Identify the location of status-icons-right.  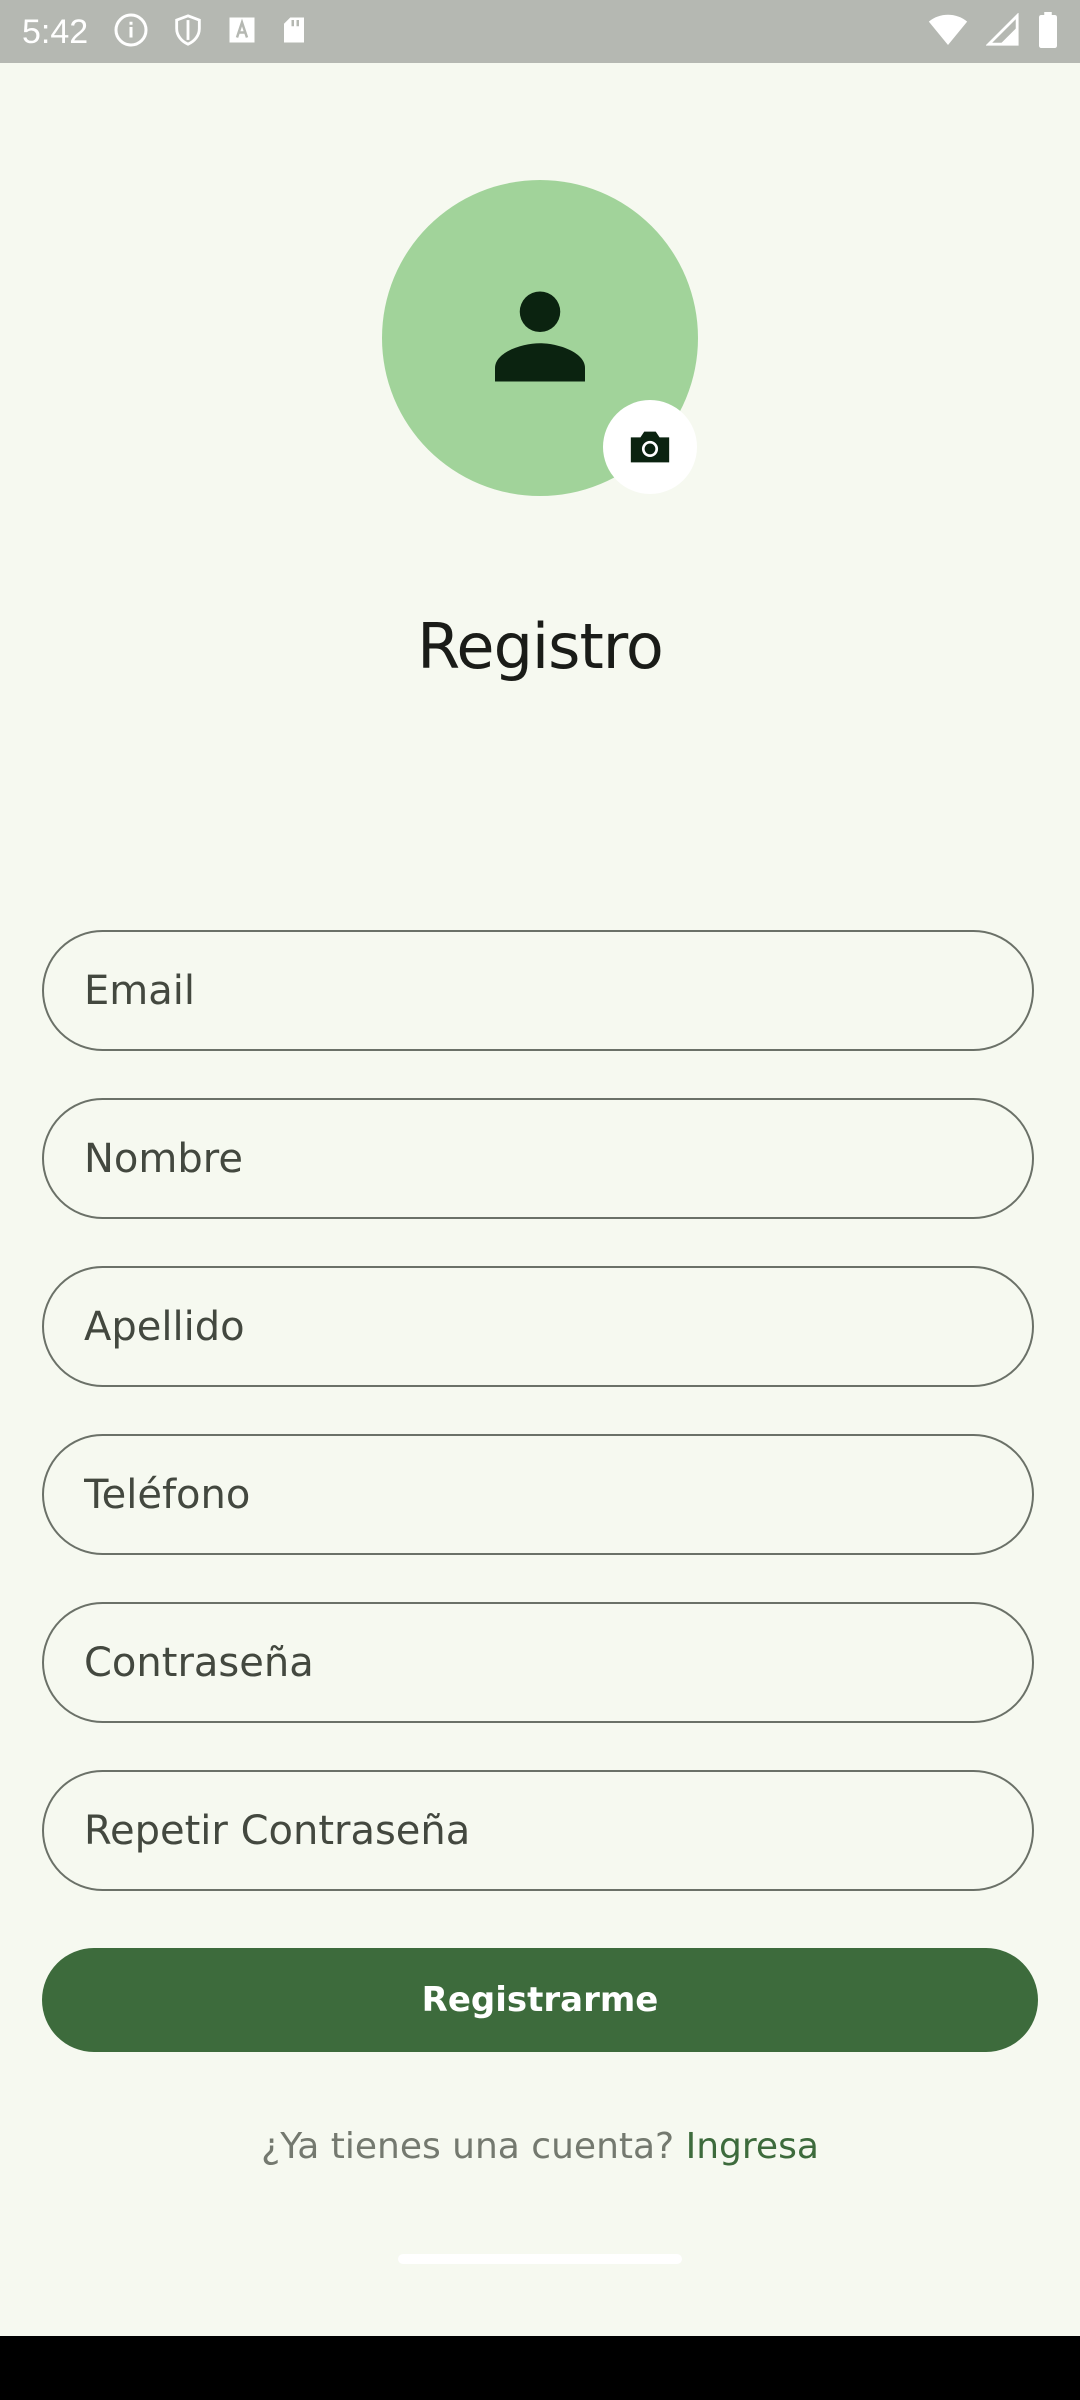
(993, 30).